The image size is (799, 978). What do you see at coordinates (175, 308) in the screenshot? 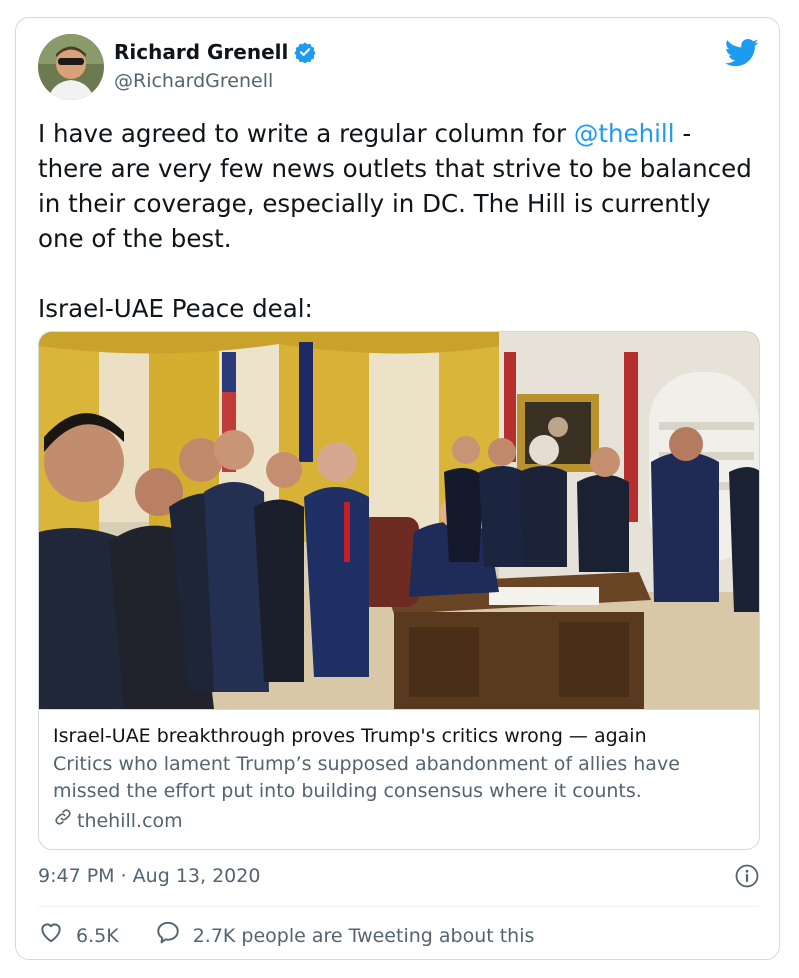
I see `tweet-text-para2: Israel-UAE Peace deal:` at bounding box center [175, 308].